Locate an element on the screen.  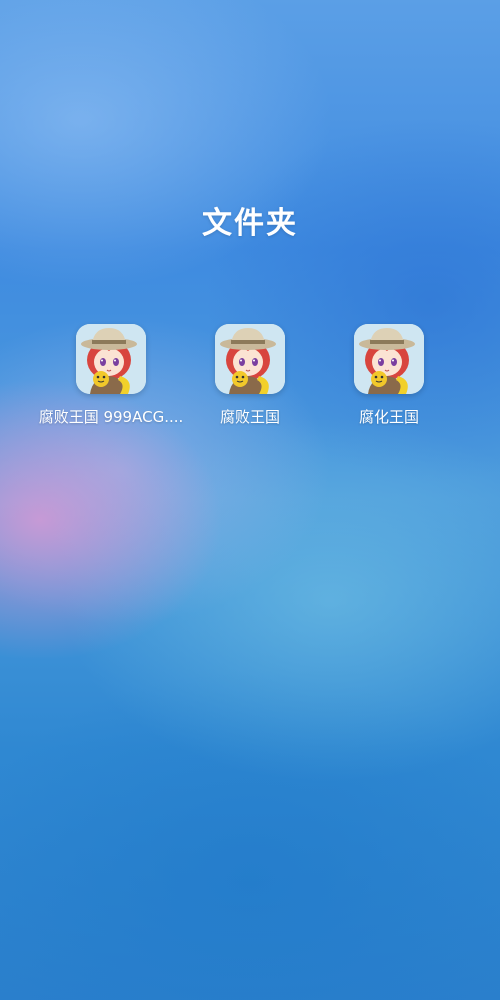
app-label: 腐败王国 is located at coordinates (249, 417).